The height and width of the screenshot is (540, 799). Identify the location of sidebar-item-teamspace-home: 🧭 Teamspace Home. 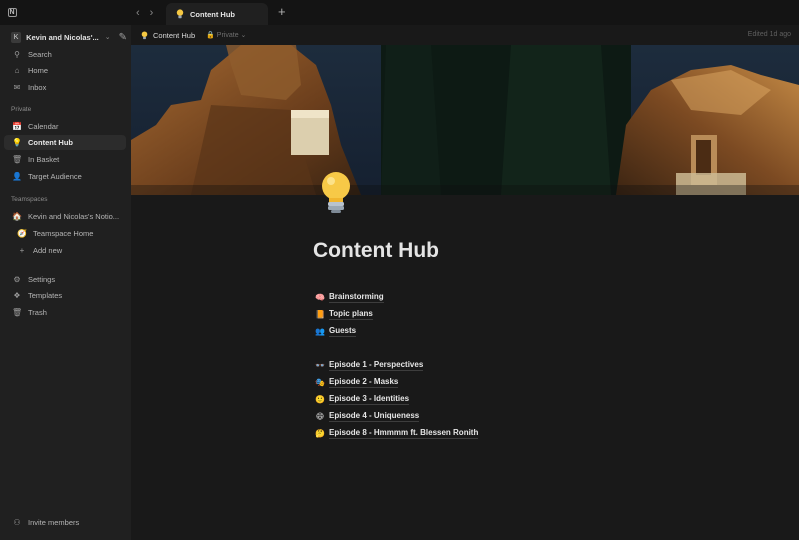
(65, 233).